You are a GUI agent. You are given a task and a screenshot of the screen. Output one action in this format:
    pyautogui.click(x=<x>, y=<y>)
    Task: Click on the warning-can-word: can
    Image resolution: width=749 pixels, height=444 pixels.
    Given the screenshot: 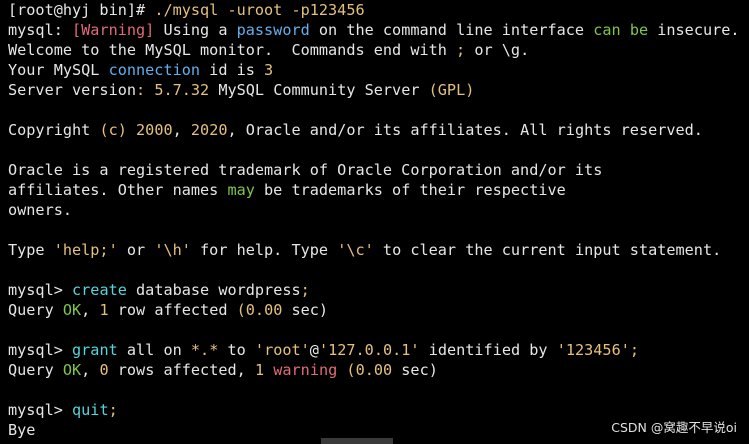 What is the action you would take?
    pyautogui.click(x=607, y=30)
    